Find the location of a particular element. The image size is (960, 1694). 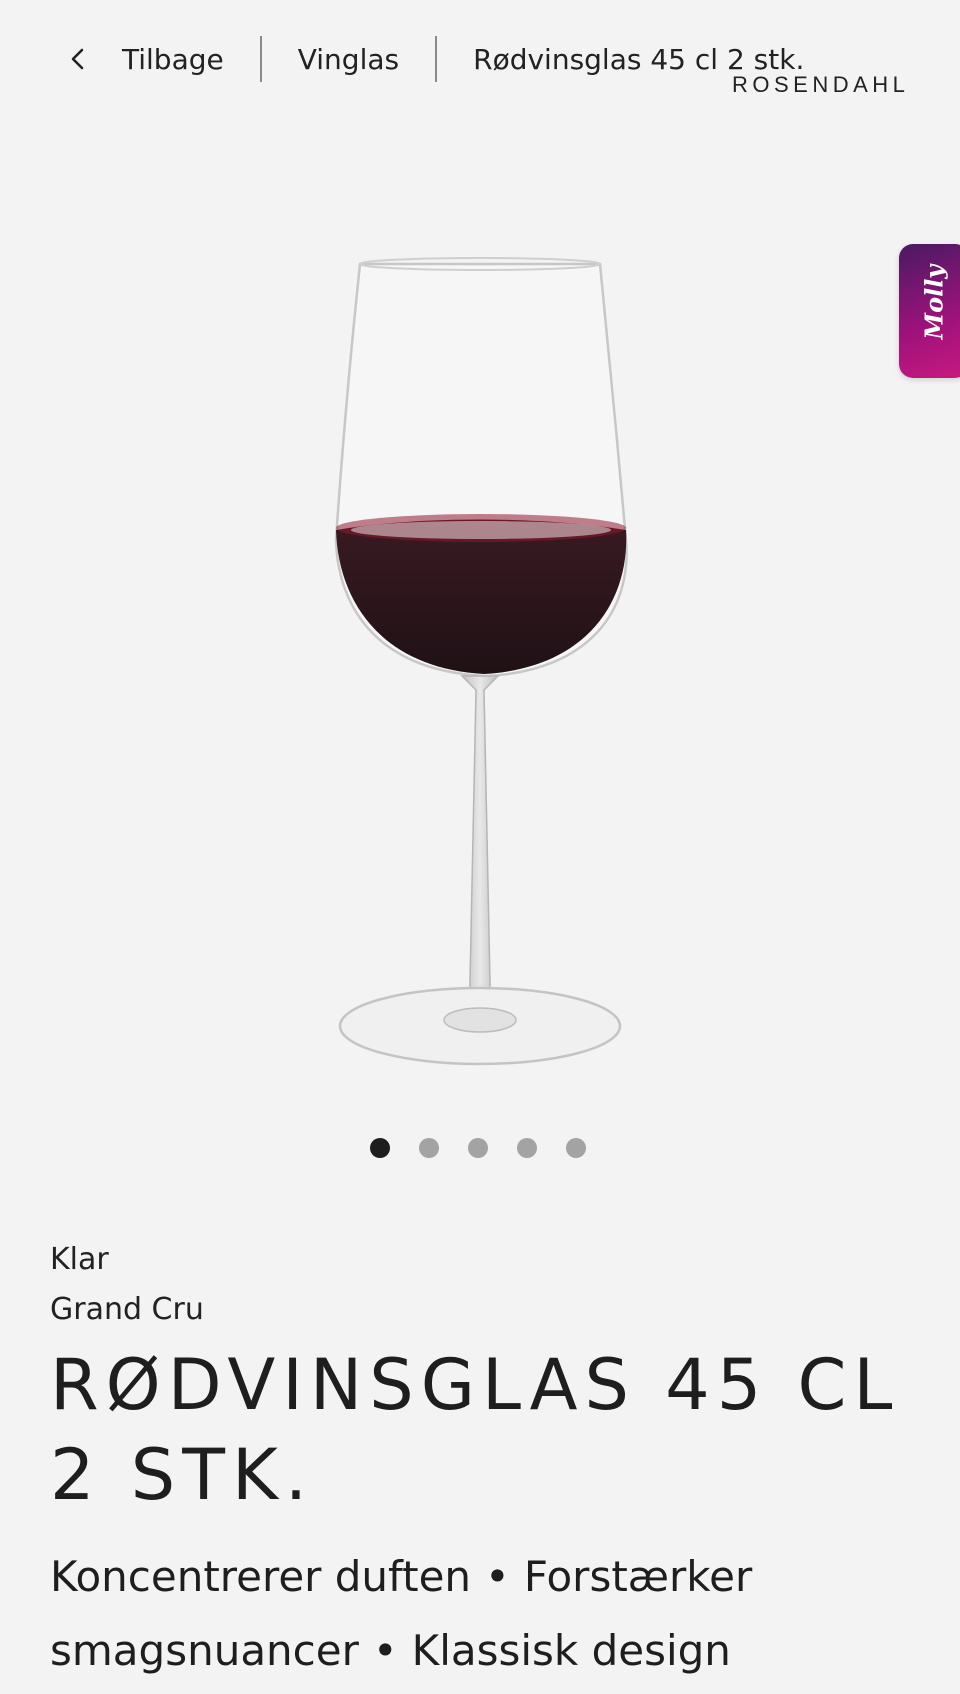

back-button: Tilbage is located at coordinates (142, 59).